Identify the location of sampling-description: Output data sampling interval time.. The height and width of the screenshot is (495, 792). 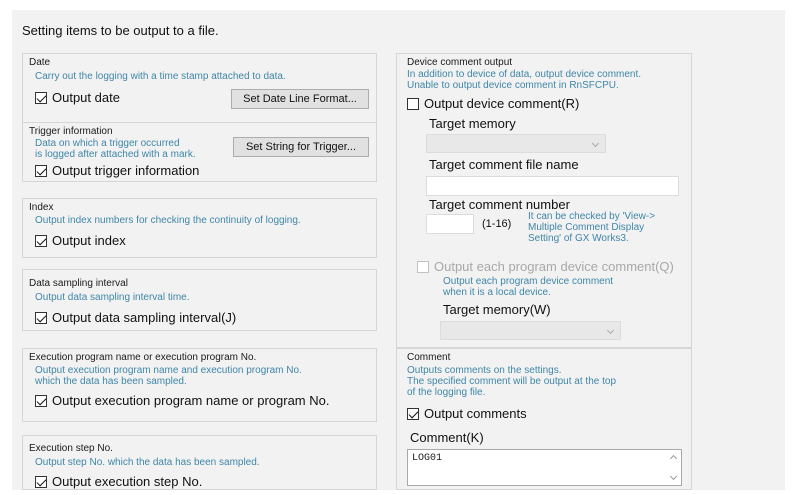
(112, 297).